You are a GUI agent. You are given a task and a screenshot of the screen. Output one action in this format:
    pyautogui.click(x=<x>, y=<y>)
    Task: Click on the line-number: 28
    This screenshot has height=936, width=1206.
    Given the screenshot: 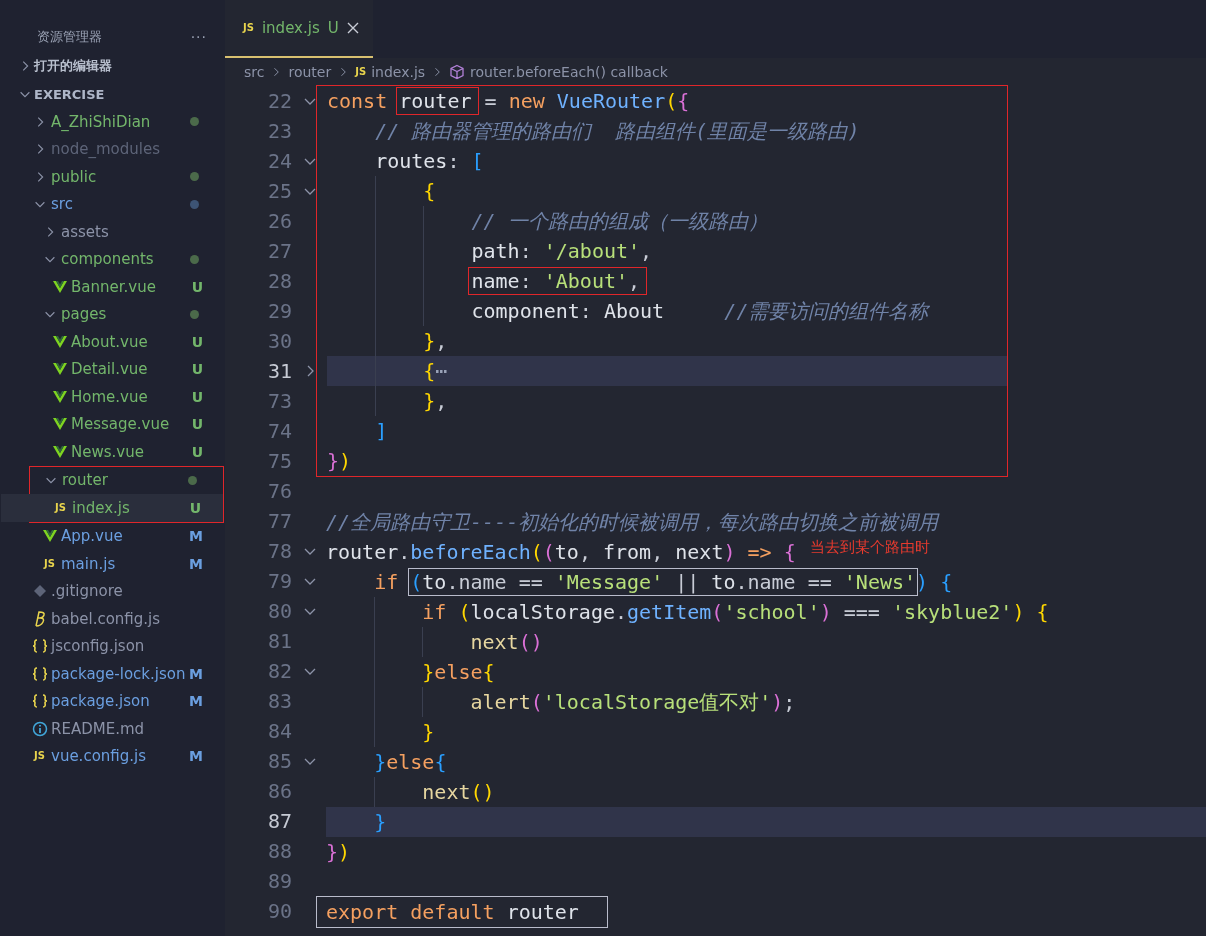 What is the action you would take?
    pyautogui.click(x=279, y=281)
    